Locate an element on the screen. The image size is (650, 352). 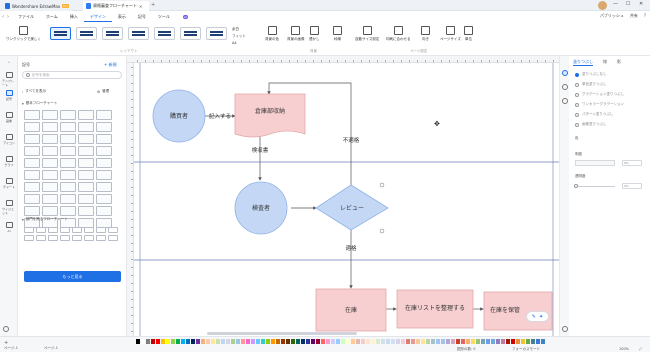
canvas-float-toolbar: ✎ ✦ is located at coordinates (537, 316).